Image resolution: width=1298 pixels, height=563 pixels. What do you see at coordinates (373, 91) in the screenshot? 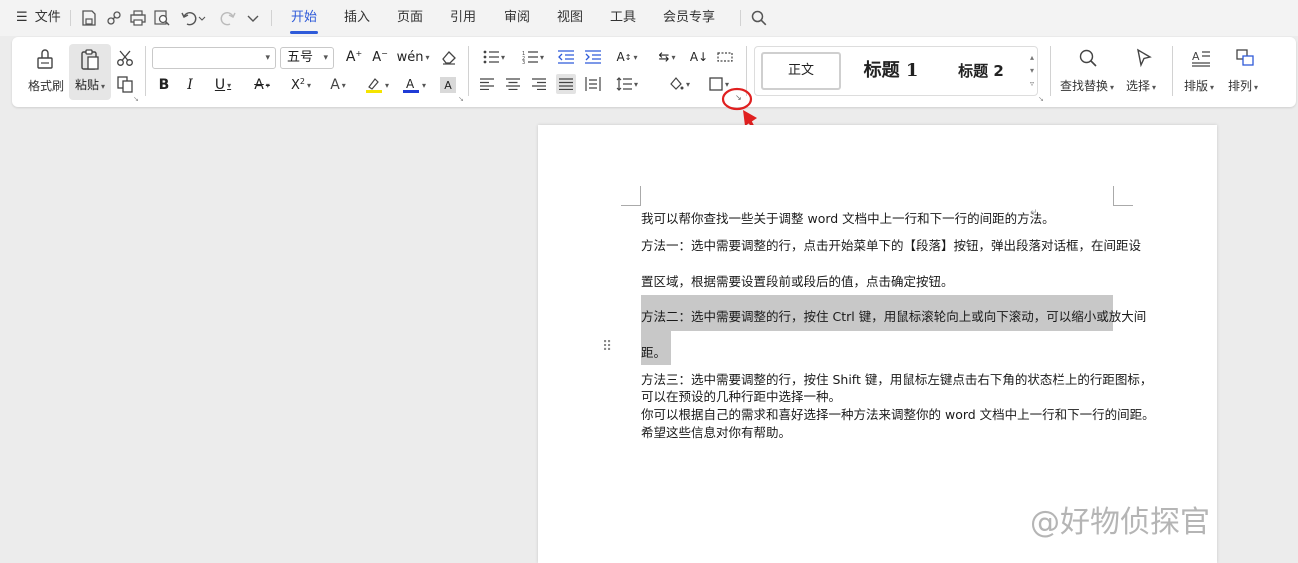
I see `highlight-swatch` at bounding box center [373, 91].